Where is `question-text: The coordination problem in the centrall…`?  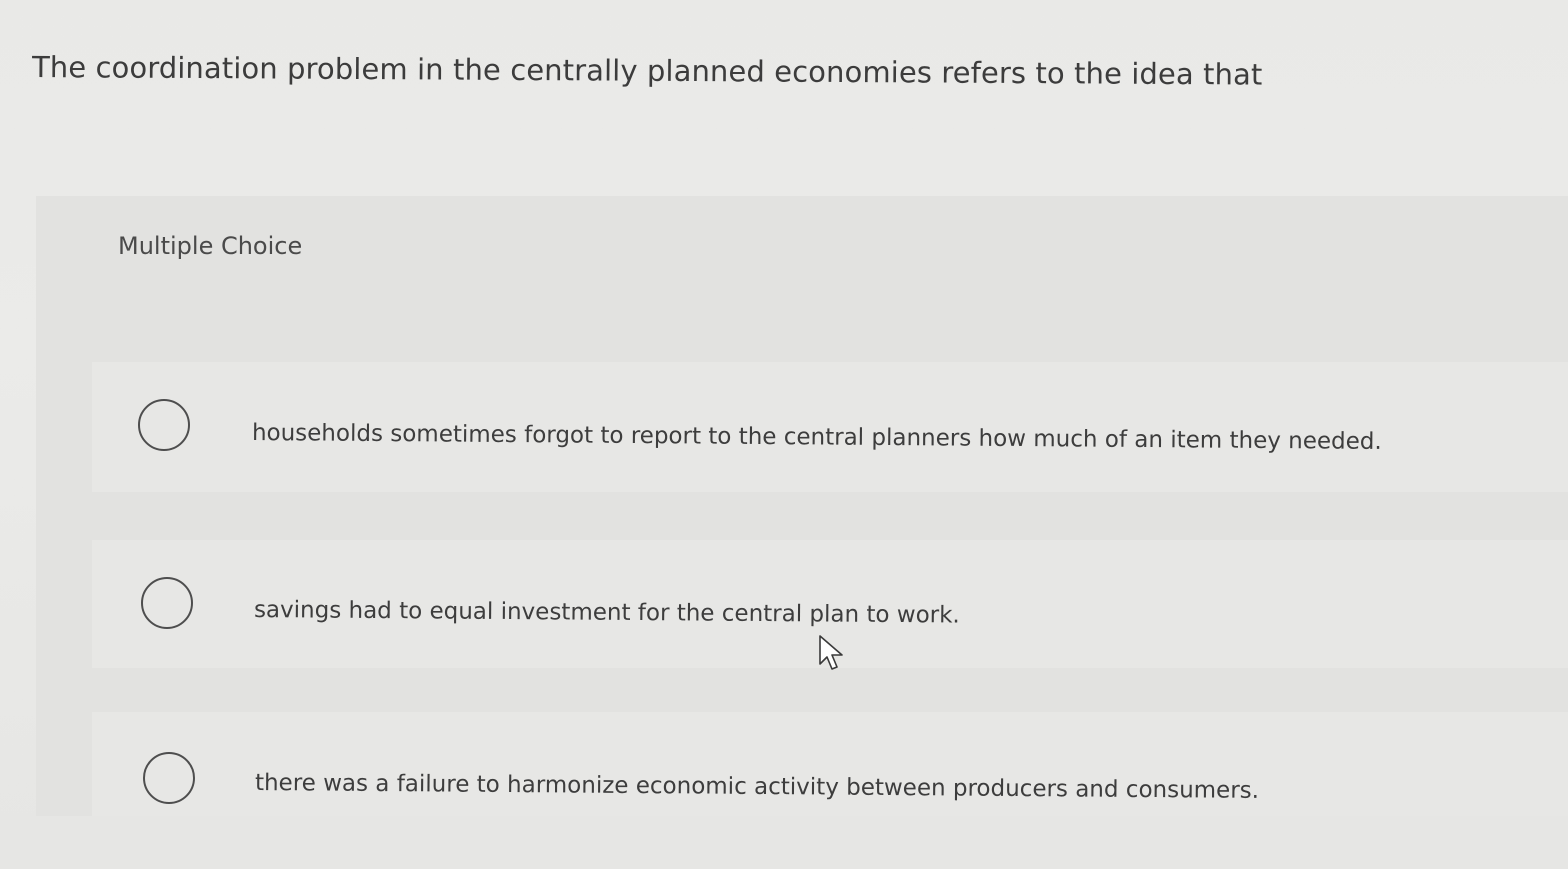
question-text: The coordination problem in the centrall… is located at coordinates (647, 71).